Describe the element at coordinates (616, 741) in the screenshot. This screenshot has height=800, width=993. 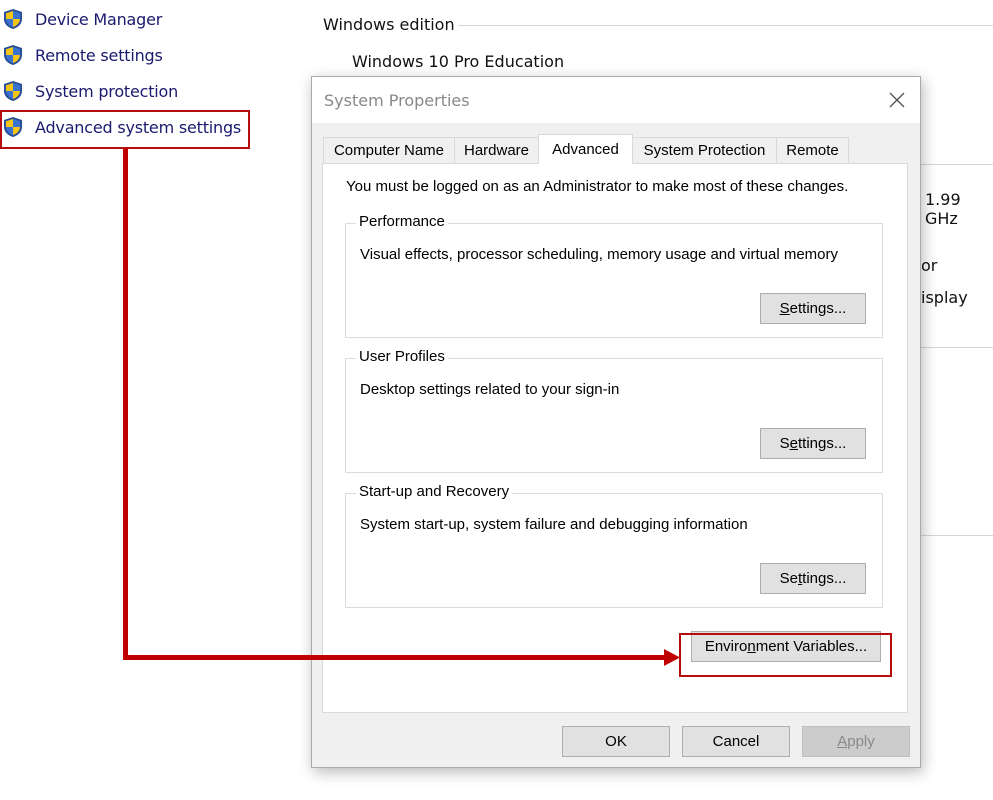
I see `ok-button: OK` at that location.